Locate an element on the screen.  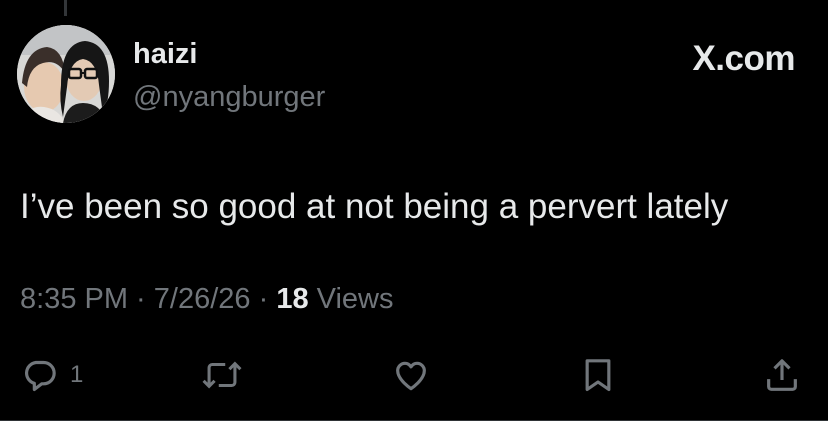
display-name: haizi is located at coordinates (165, 54).